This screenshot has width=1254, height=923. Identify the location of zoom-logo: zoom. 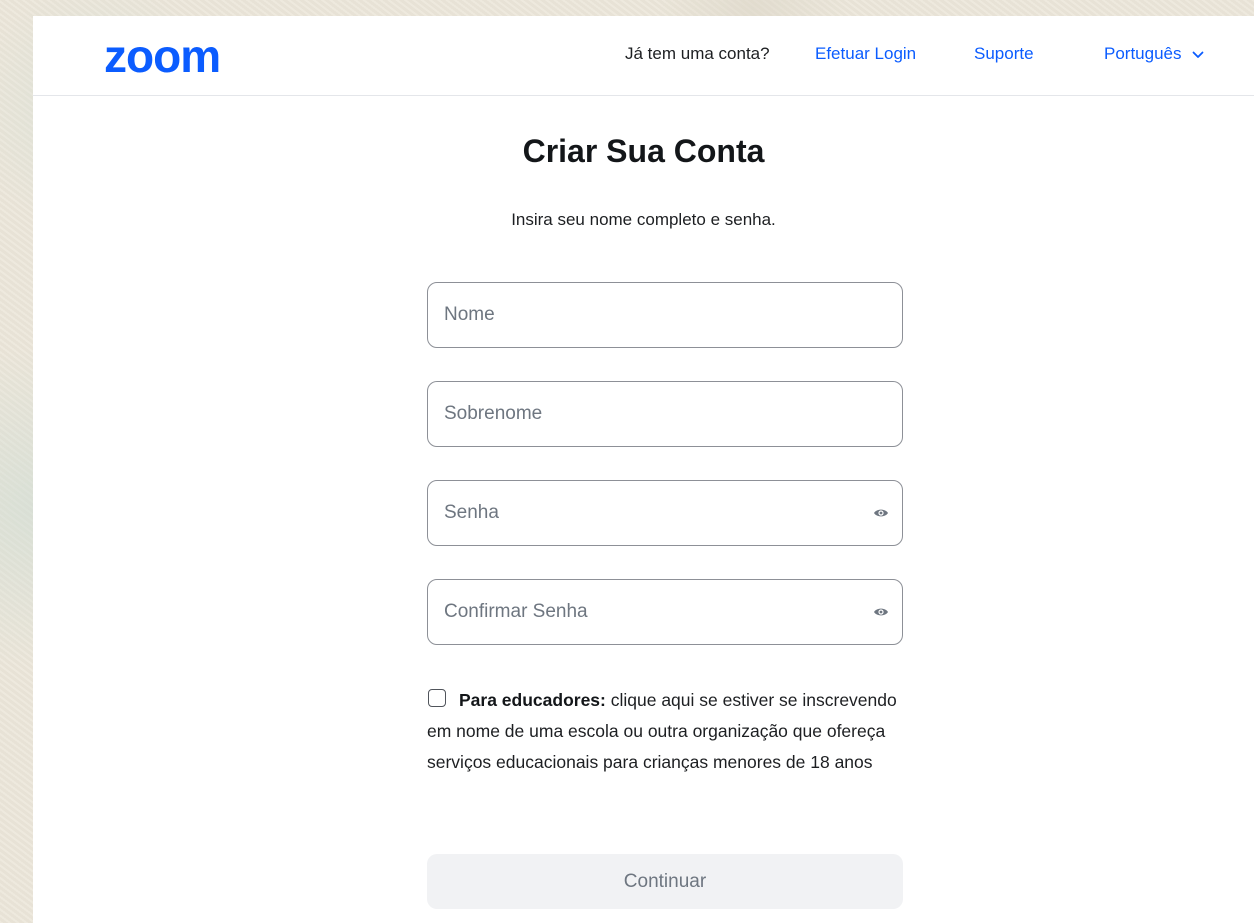
(179, 55).